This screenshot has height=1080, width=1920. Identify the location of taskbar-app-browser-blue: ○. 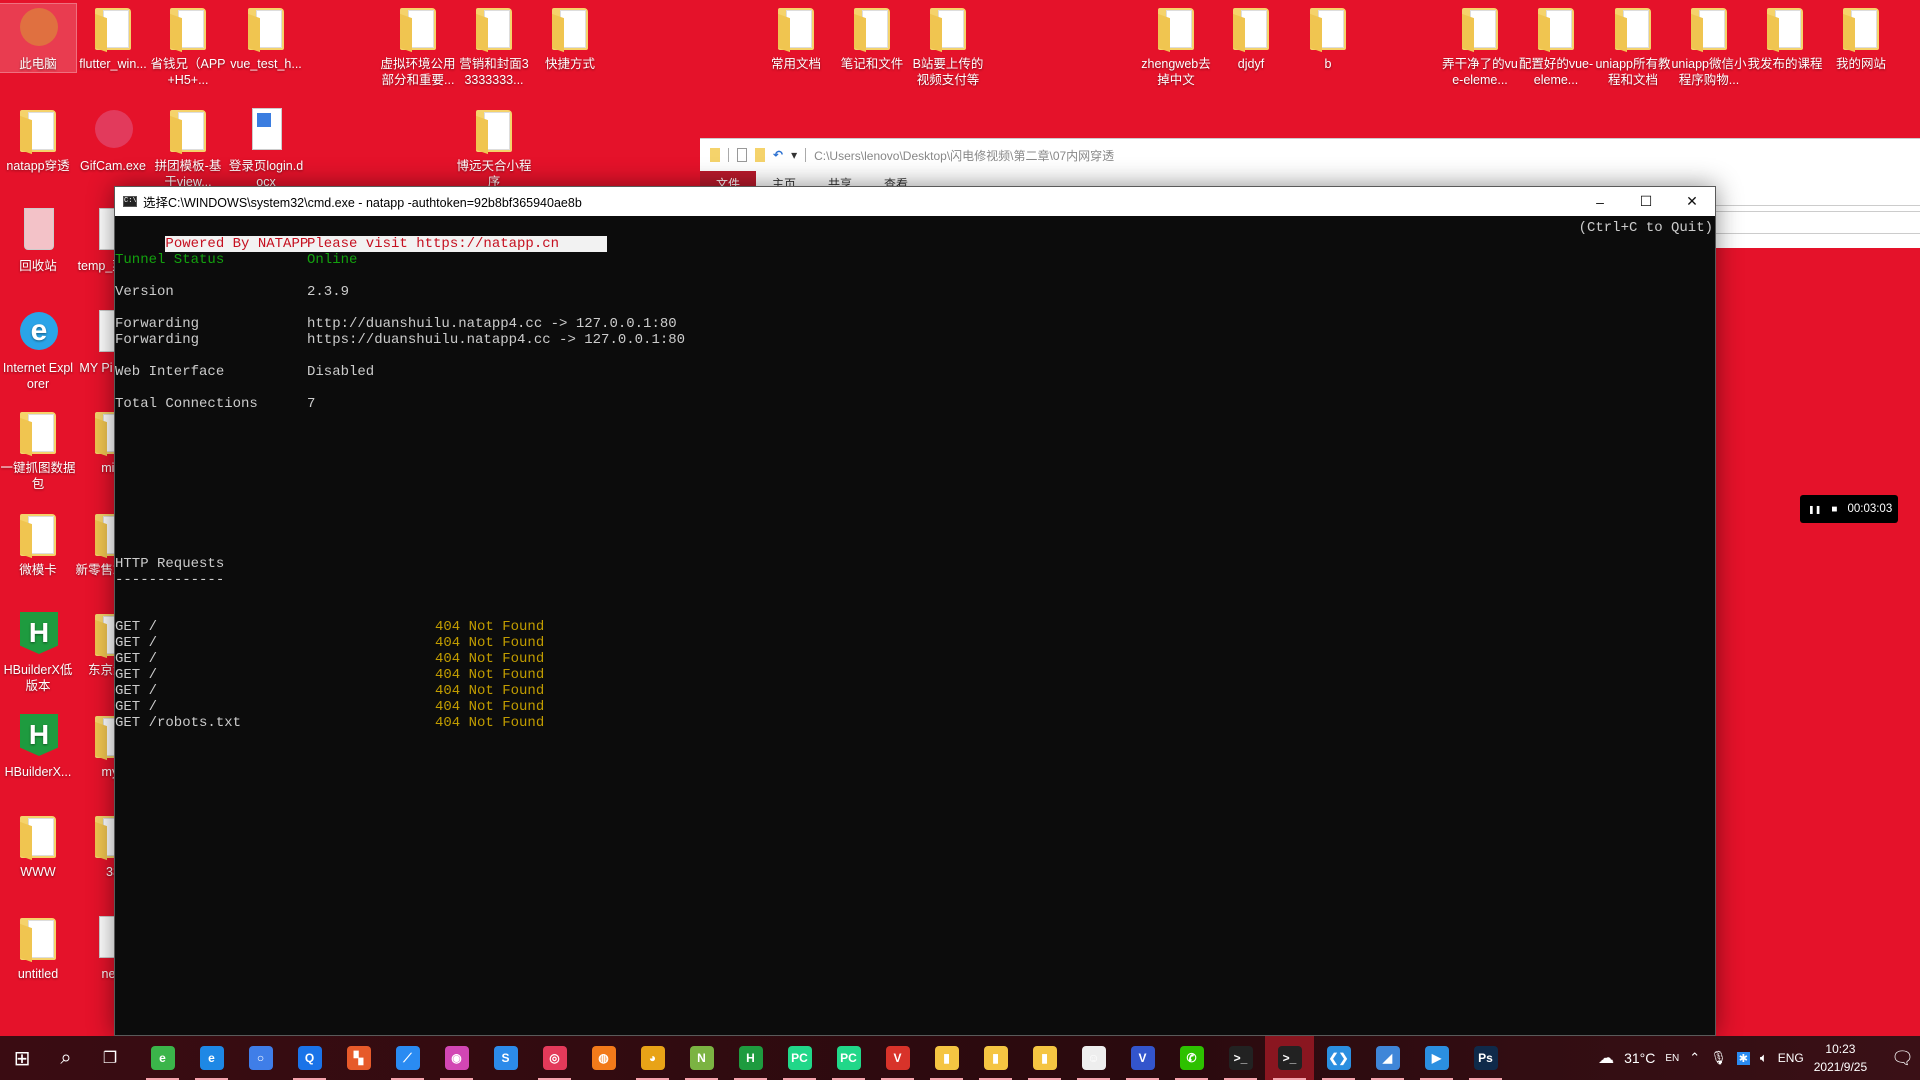
(260, 1058).